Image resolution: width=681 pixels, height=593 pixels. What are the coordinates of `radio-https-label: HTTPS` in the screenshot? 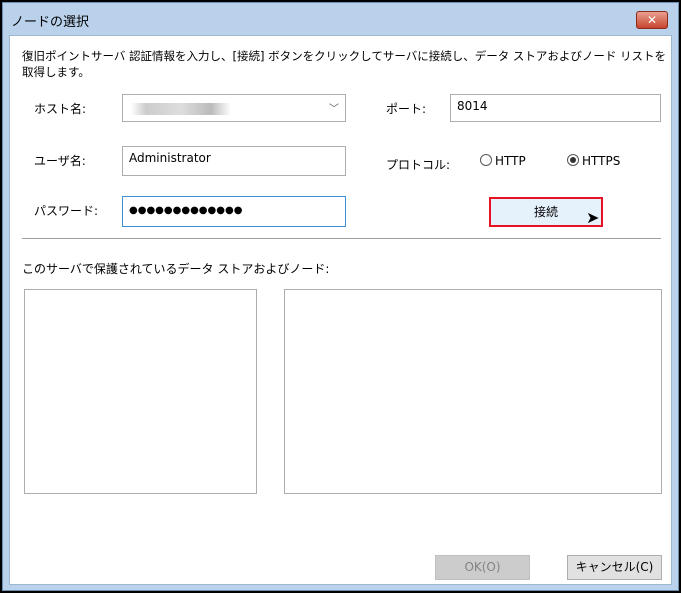 It's located at (601, 161).